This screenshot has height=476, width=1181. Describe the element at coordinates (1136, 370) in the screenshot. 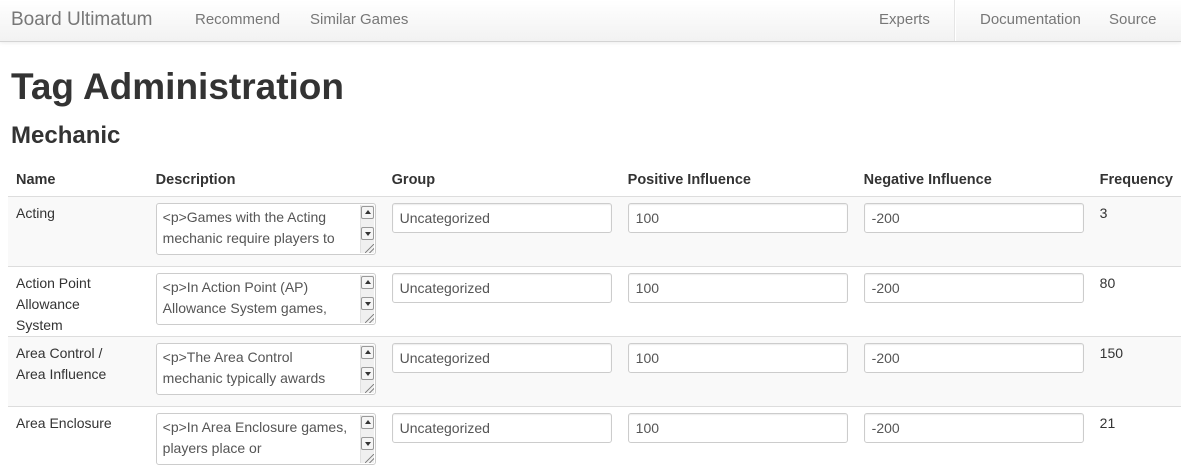

I see `frequency-value: 150` at that location.